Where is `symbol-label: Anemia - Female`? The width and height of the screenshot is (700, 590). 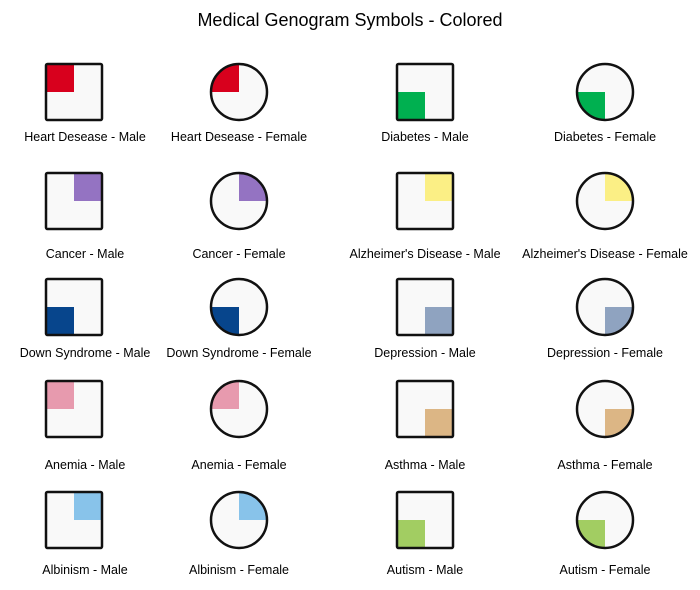 symbol-label: Anemia - Female is located at coordinates (239, 465).